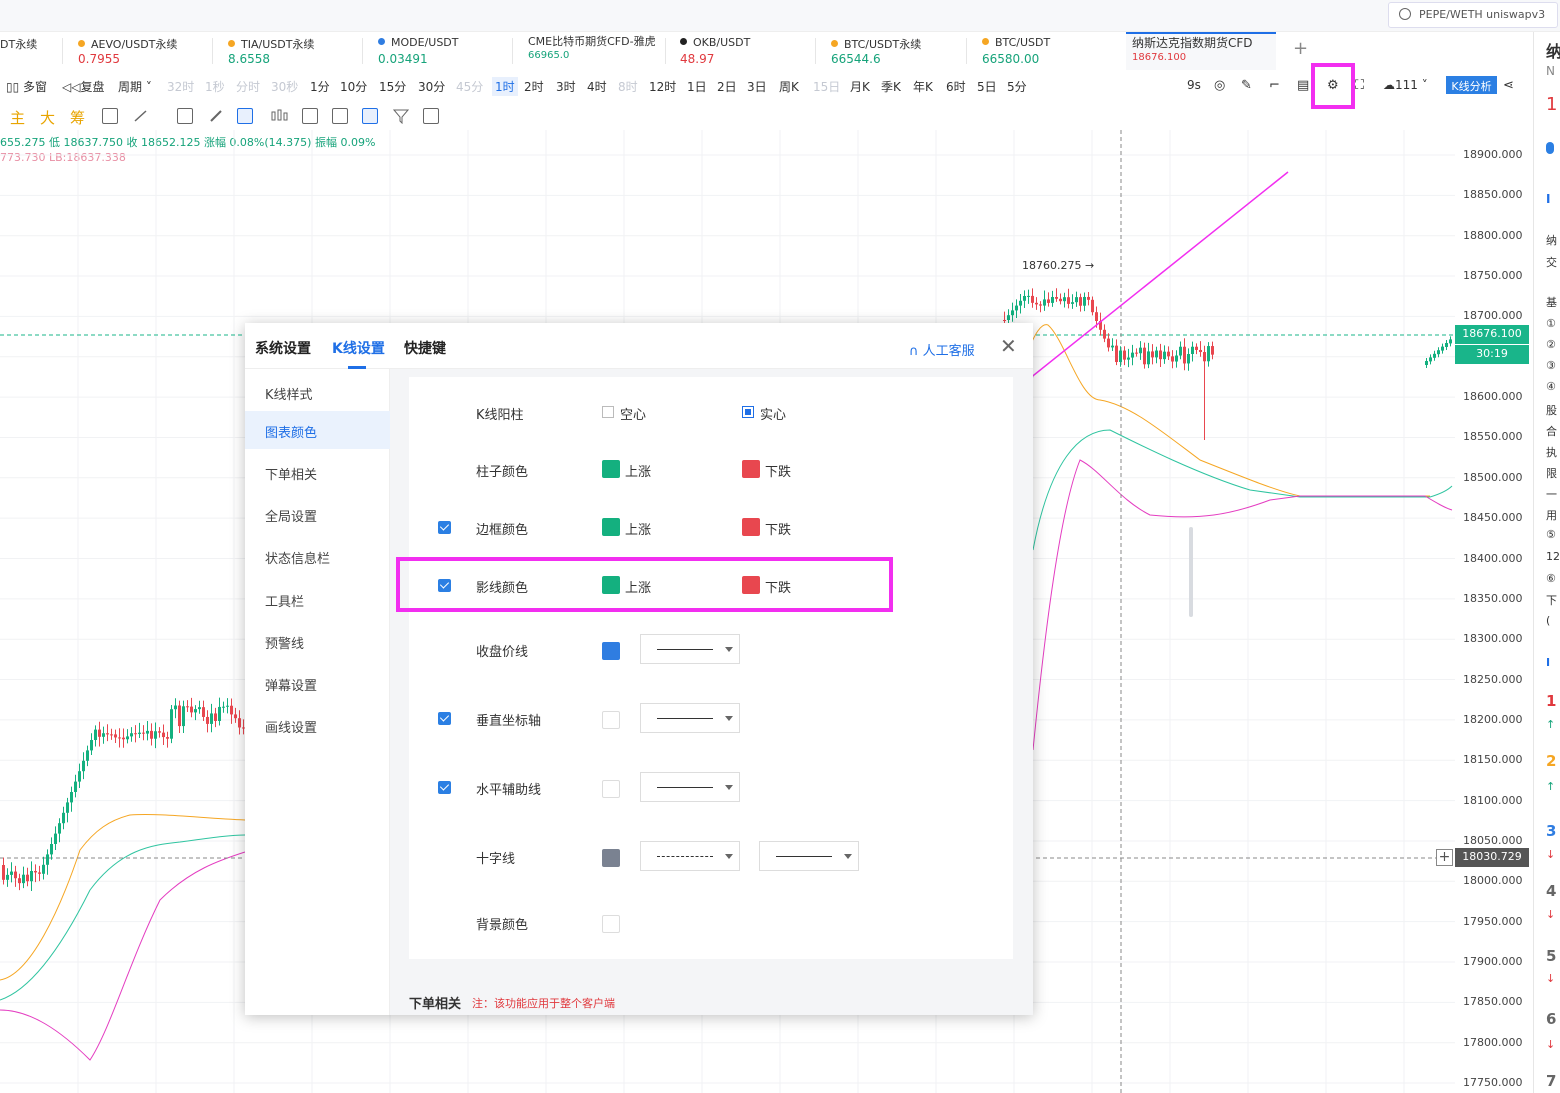 This screenshot has width=1560, height=1093. Describe the element at coordinates (317, 641) in the screenshot. I see `sidebar-item-alert-line: 预警线` at that location.